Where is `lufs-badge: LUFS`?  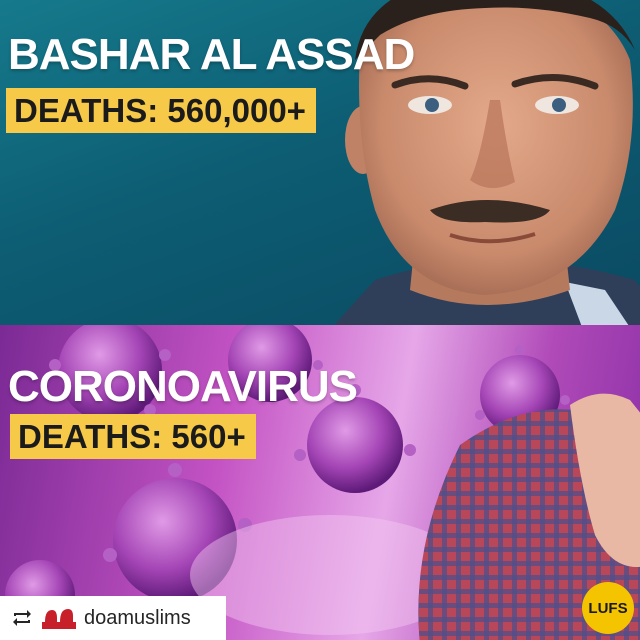 lufs-badge: LUFS is located at coordinates (608, 608).